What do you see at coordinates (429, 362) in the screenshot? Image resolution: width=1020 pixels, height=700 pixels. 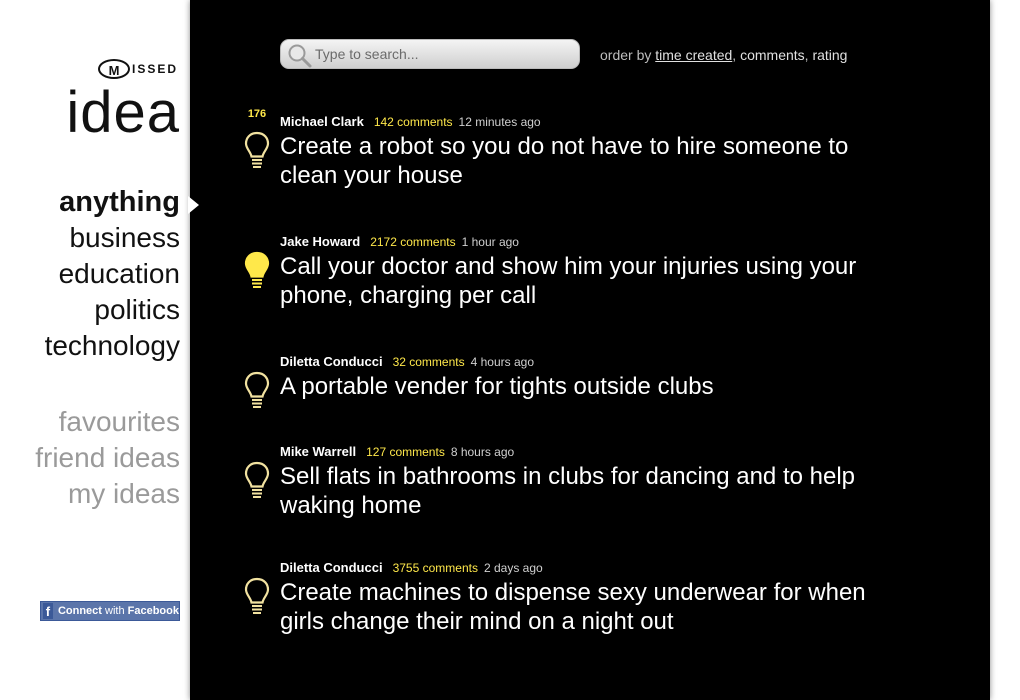 I see `idea-comments-link: 32 comments` at bounding box center [429, 362].